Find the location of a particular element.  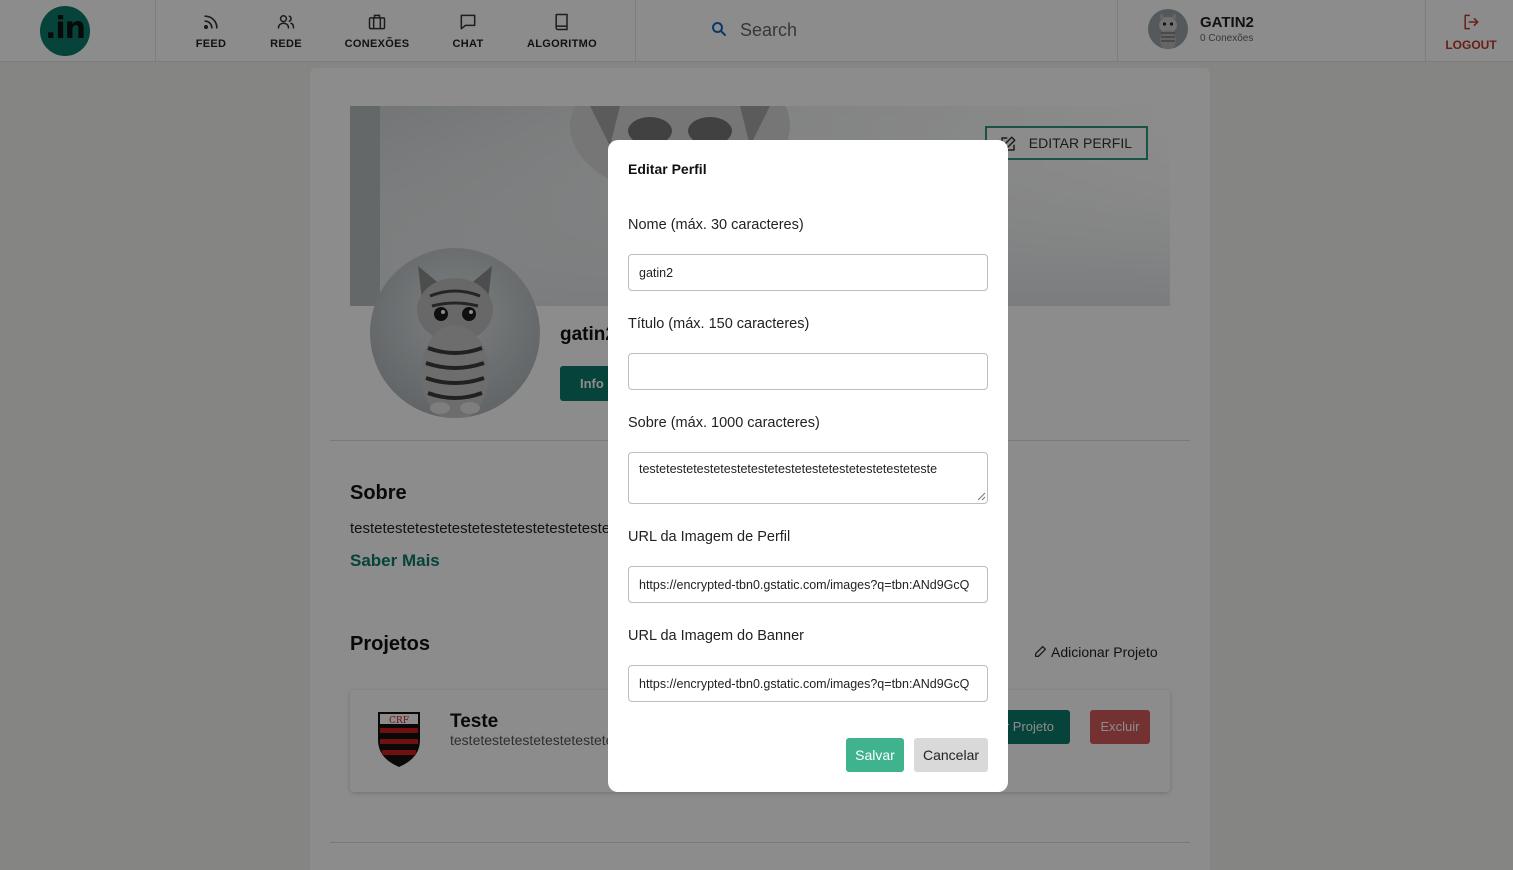

name-label: Nome (máx. 30 caracteres) is located at coordinates (716, 225).